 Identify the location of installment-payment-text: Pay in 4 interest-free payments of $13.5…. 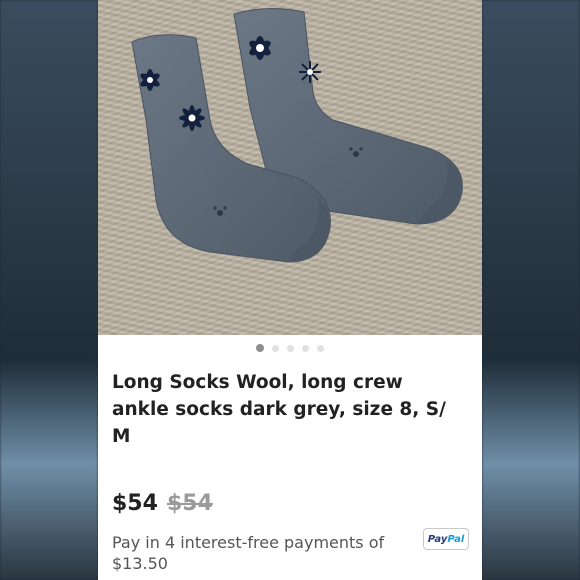
(248, 553).